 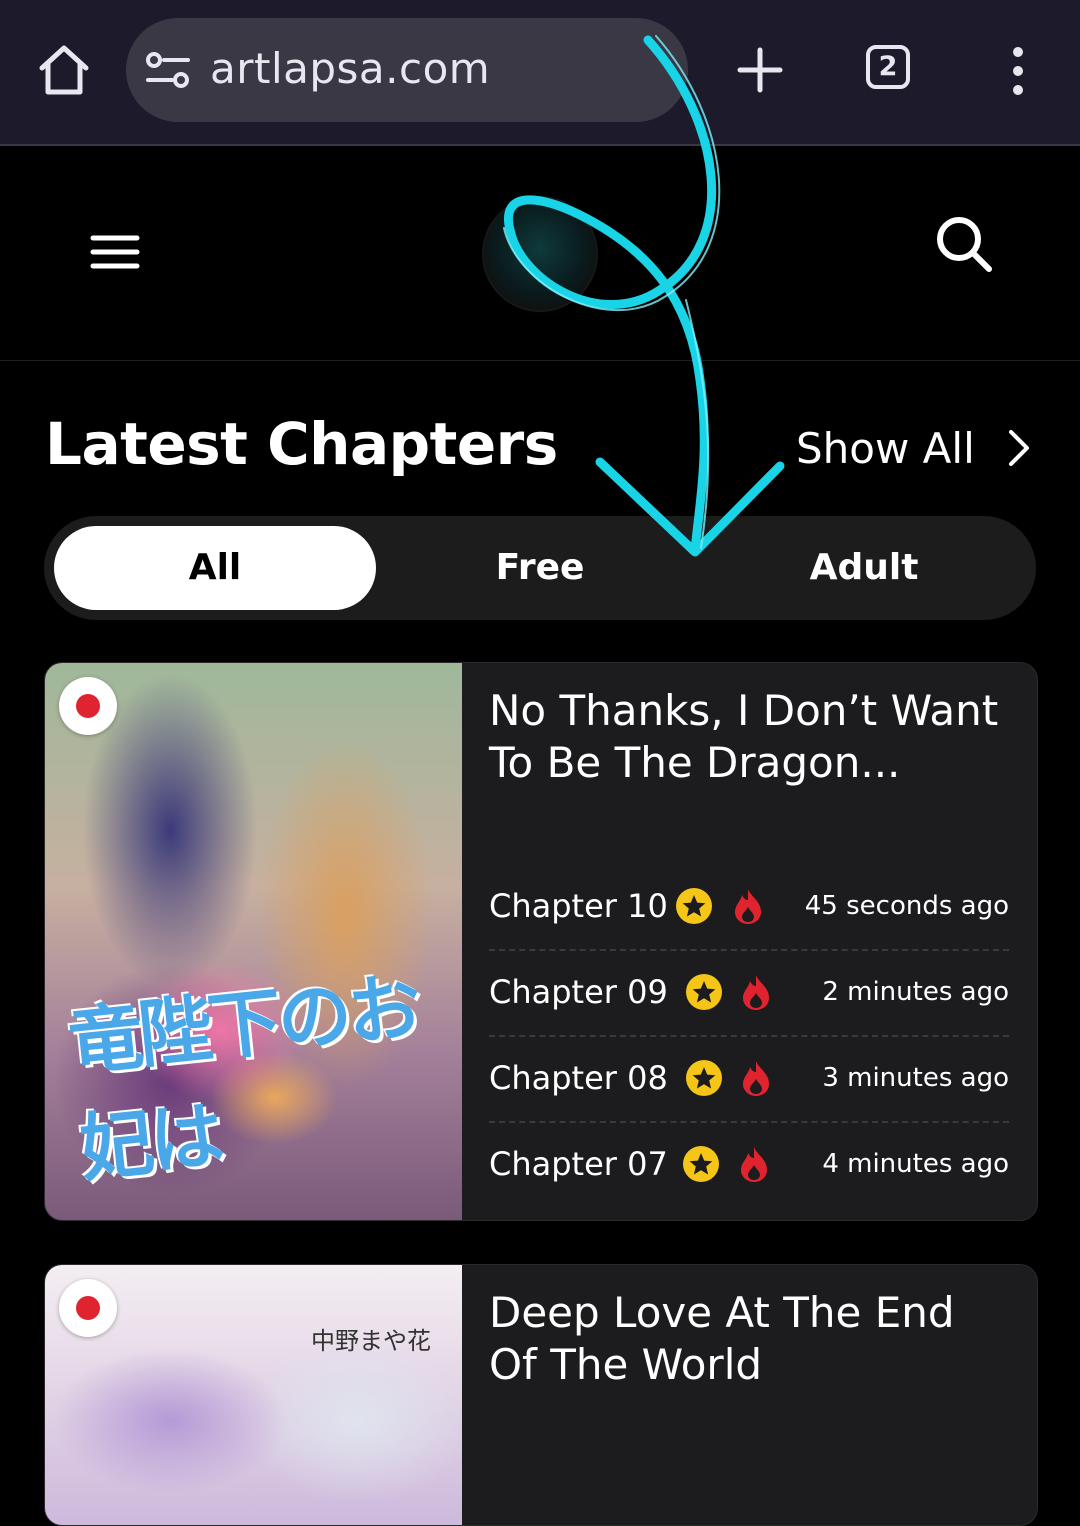 I want to click on tab-all: All, so click(x=215, y=568).